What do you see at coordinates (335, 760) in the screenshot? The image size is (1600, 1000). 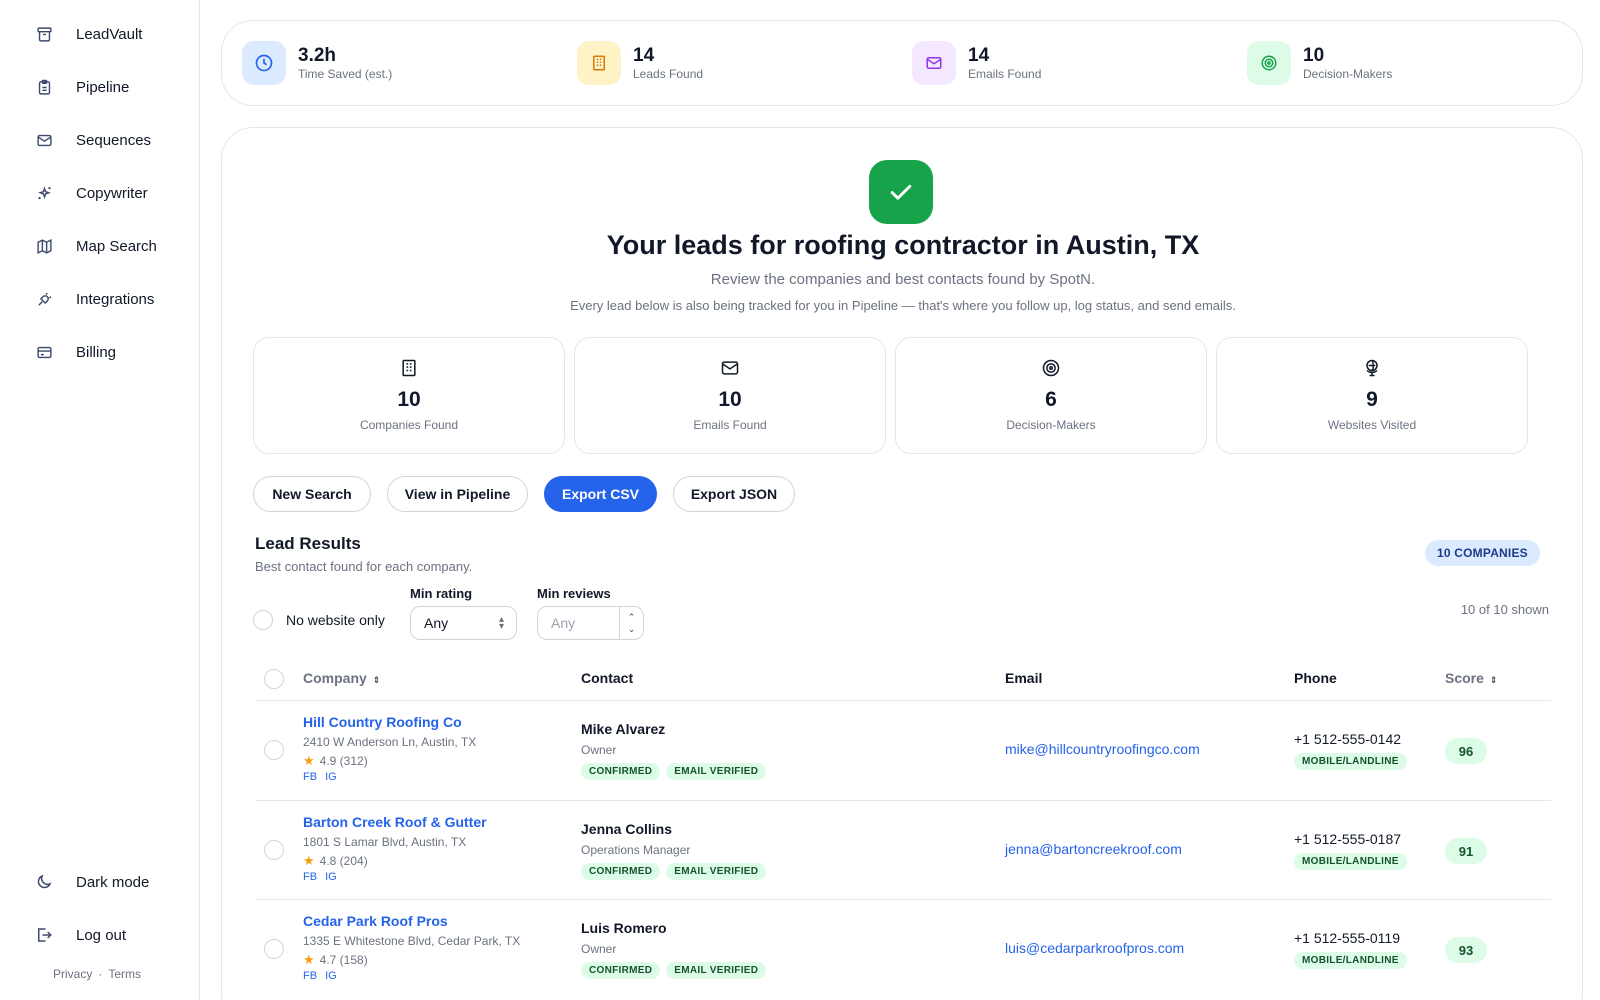 I see `company-rating: ★ 4.9 (312)` at bounding box center [335, 760].